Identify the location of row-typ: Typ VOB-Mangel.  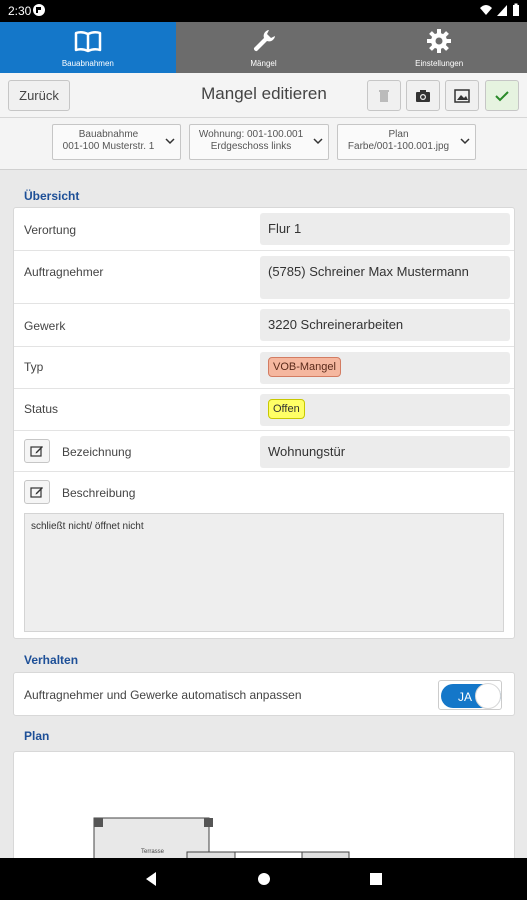
(264, 368).